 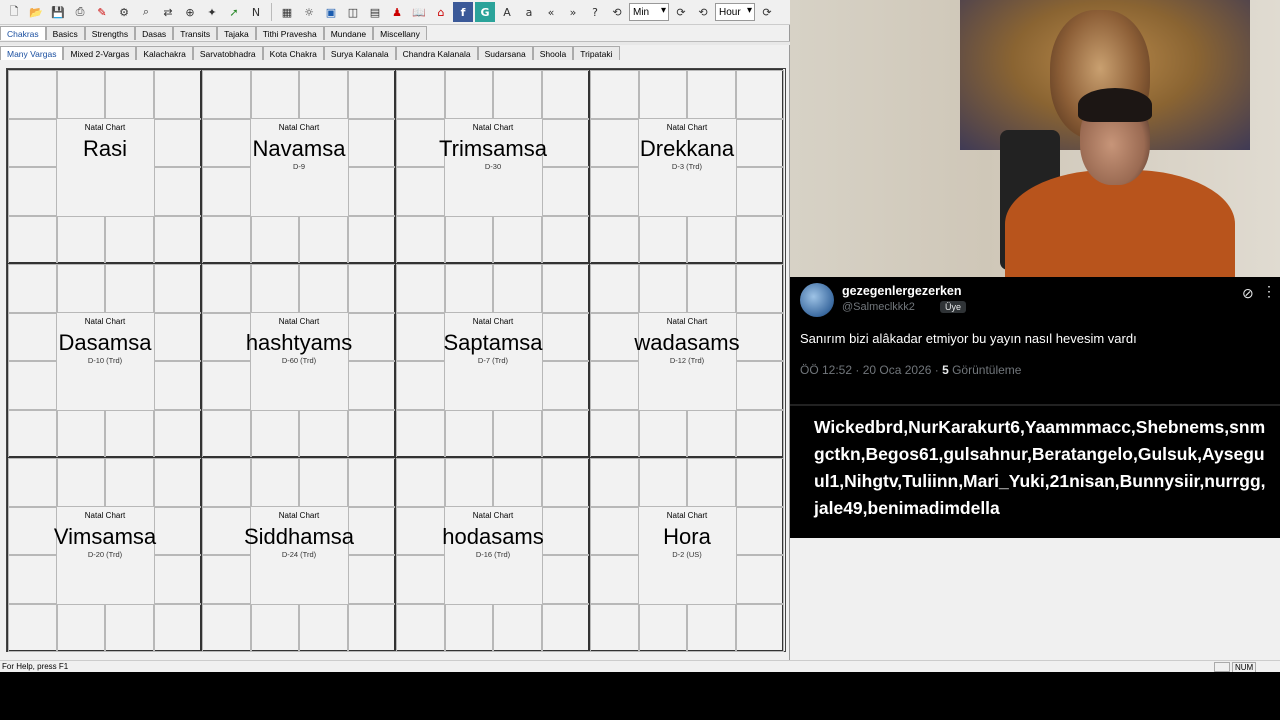 I want to click on step-back-2-icon: ⟲, so click(x=703, y=12).